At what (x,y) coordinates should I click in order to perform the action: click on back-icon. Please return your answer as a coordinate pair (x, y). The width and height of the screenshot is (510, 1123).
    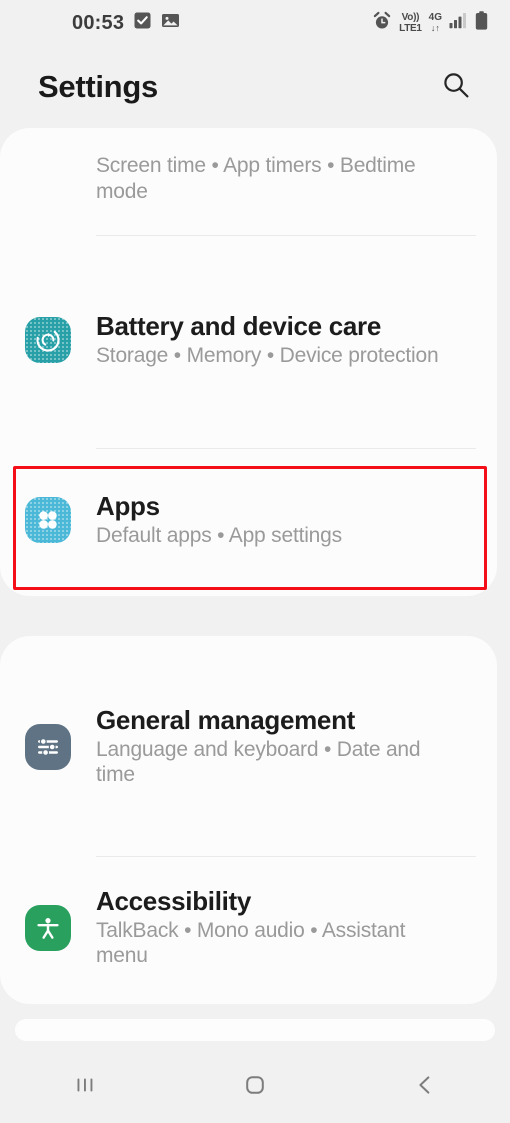
    Looking at the image, I should click on (425, 1087).